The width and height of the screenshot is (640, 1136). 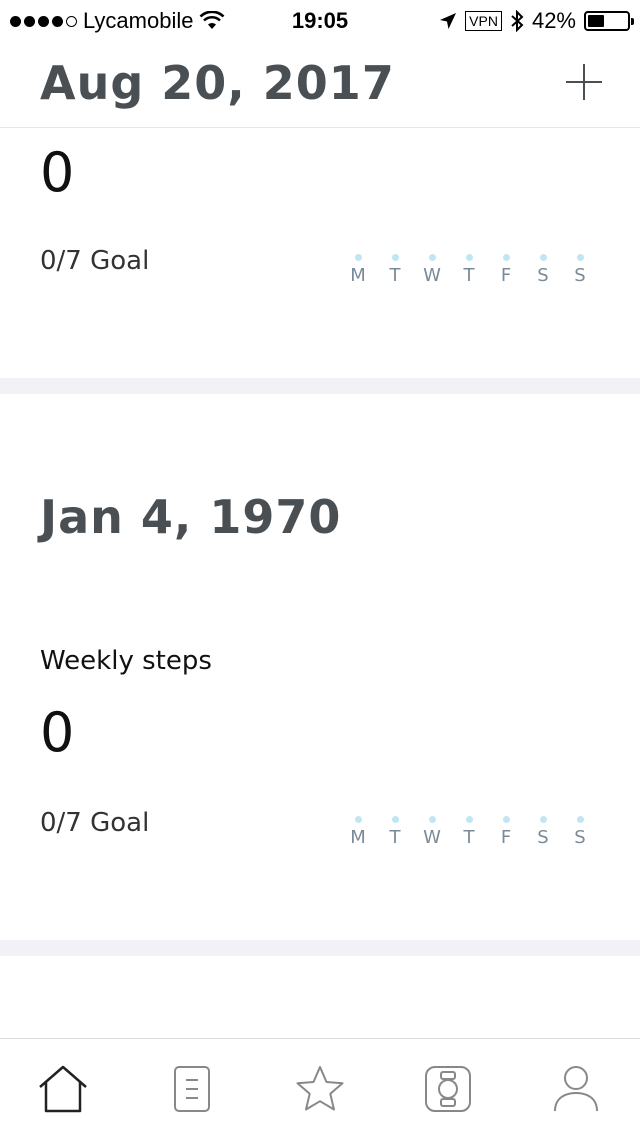 I want to click on journal-icon, so click(x=192, y=1089).